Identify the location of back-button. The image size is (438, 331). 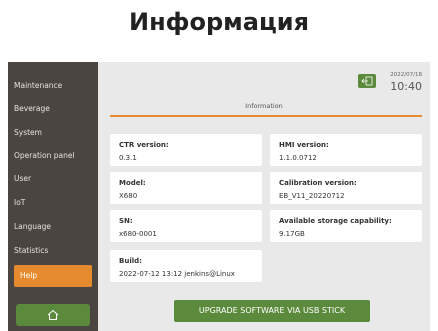
(367, 81).